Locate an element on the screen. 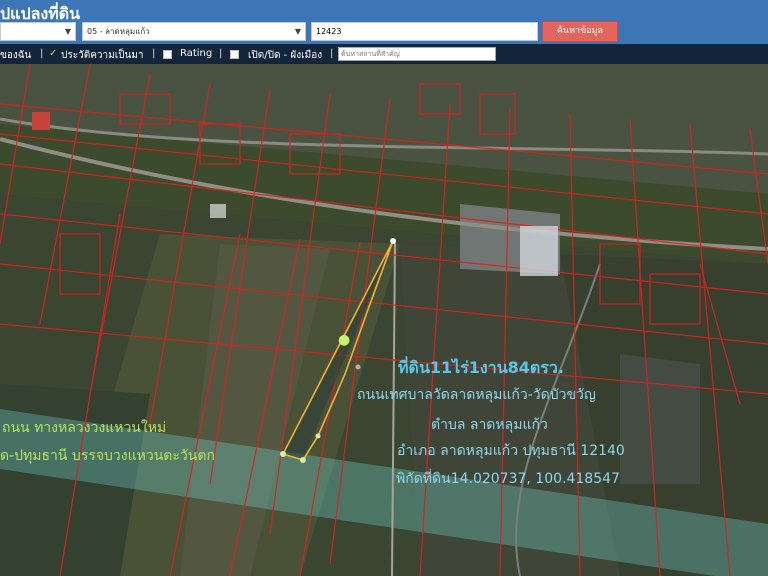 This screenshot has width=768, height=576. district-select: 05 - ลาดหลุมแก้ว ▼ is located at coordinates (194, 31).